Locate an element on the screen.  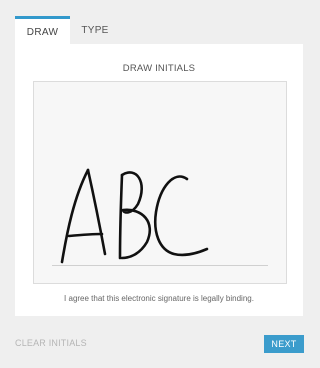
tab-draw: DRAW is located at coordinates (42, 30).